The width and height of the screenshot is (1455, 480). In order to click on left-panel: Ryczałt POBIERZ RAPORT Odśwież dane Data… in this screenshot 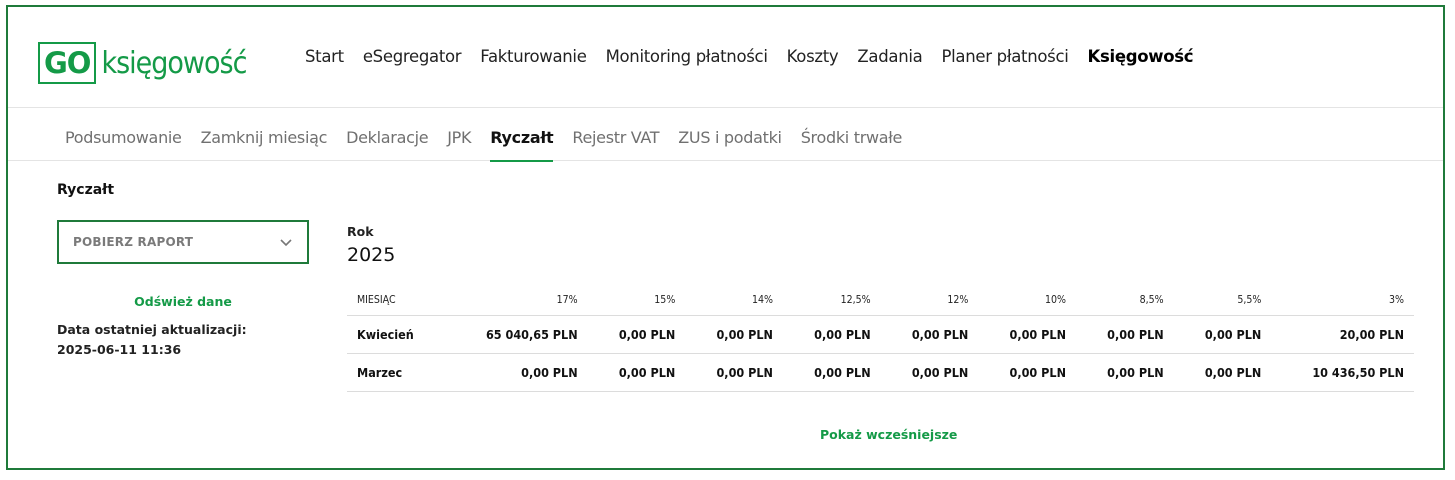, I will do `click(184, 269)`.